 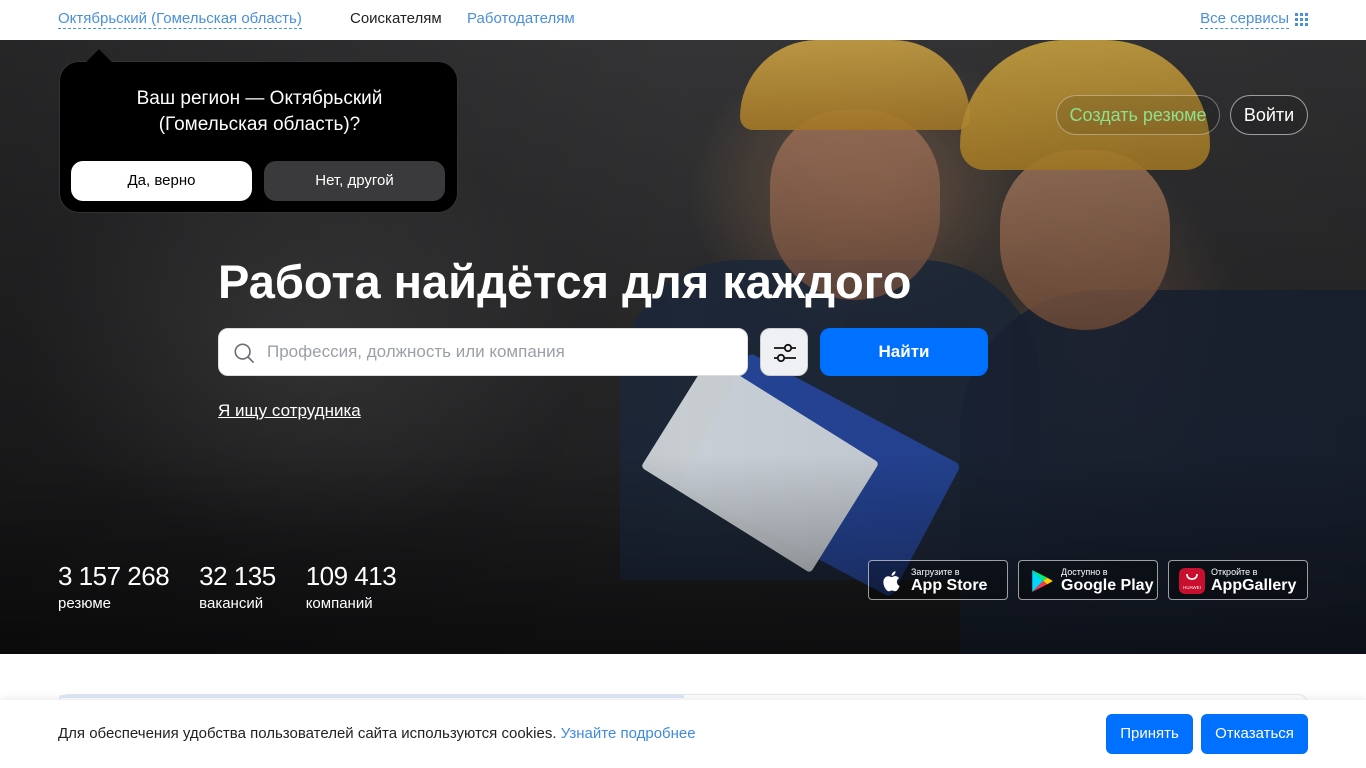 I want to click on all-services-label: Все сервисы, so click(x=1244, y=19).